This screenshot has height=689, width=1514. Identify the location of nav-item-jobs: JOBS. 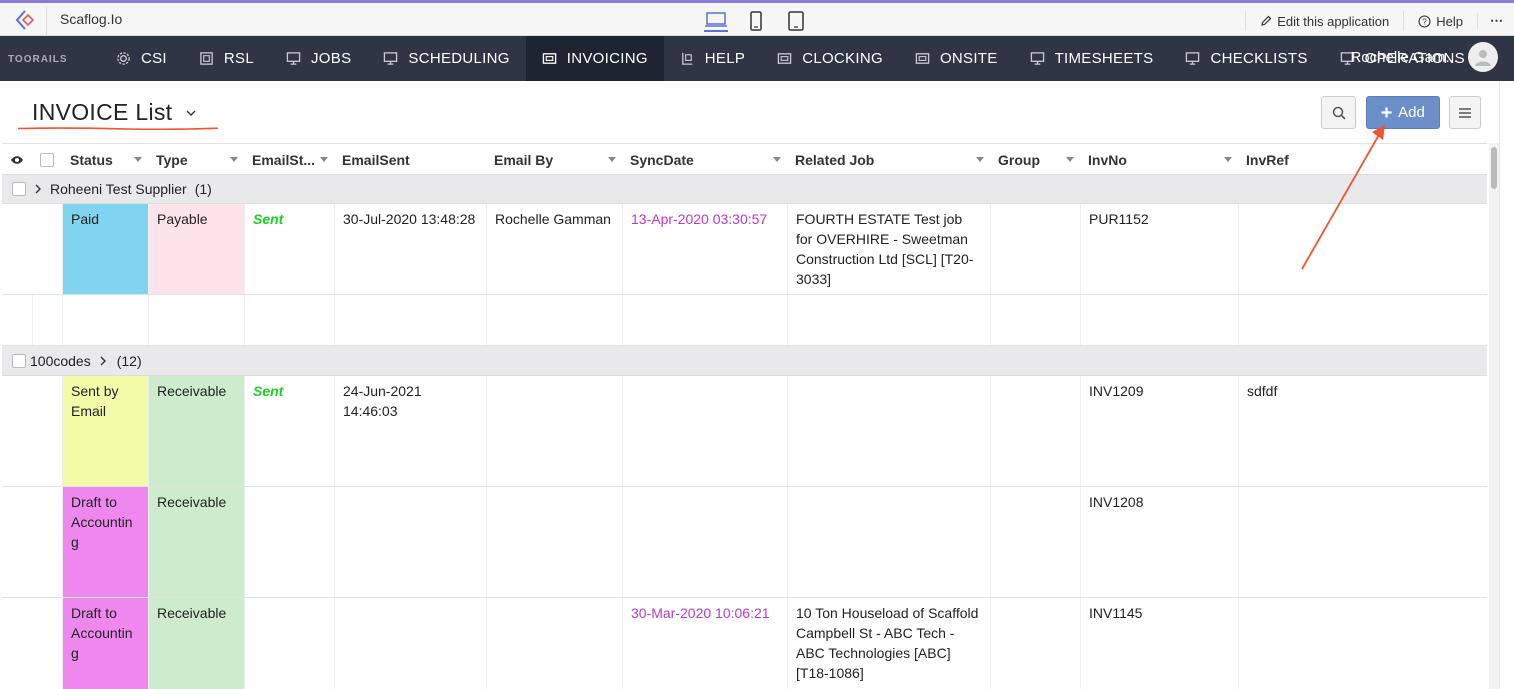
(318, 58).